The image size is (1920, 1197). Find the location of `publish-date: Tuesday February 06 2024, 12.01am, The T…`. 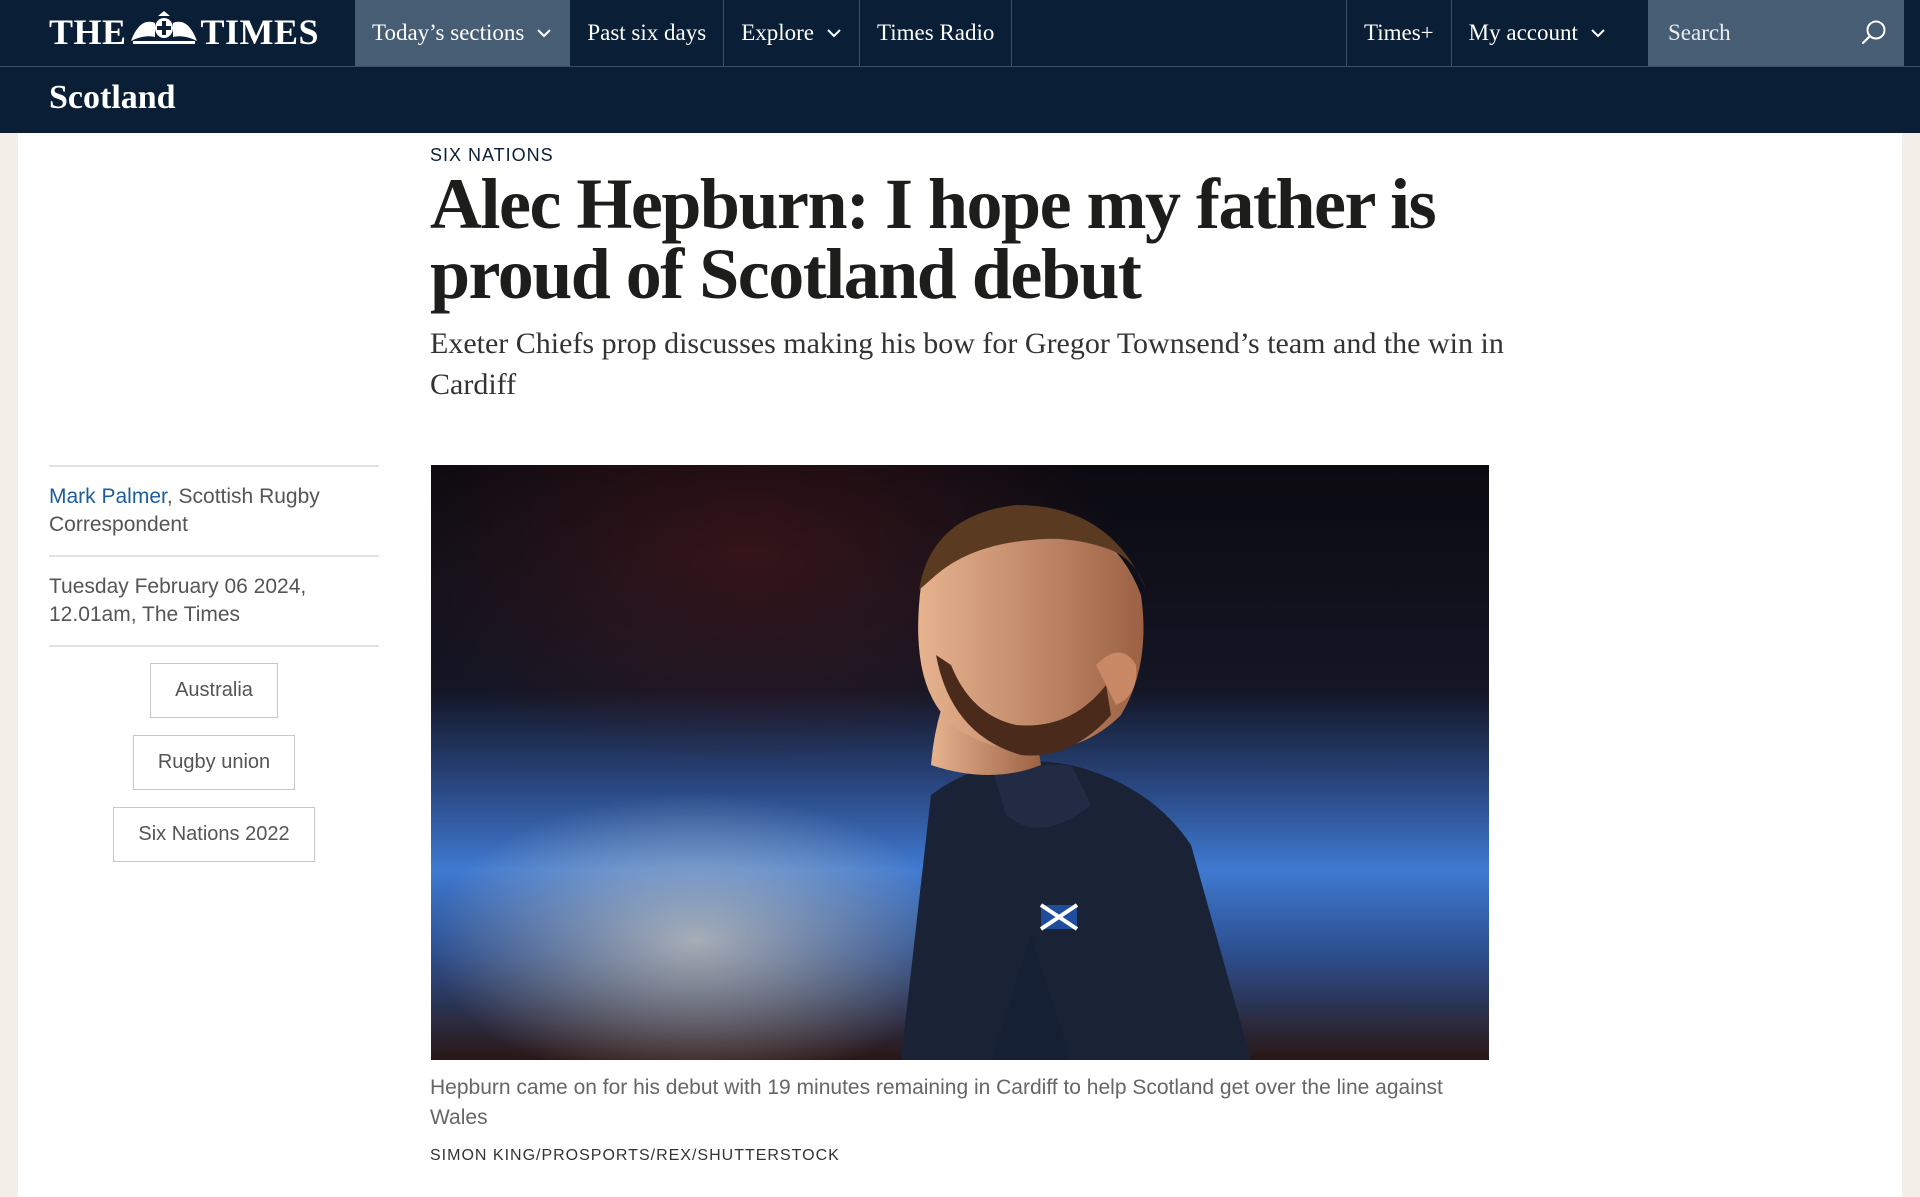

publish-date: Tuesday February 06 2024, 12.01am, The T… is located at coordinates (178, 600).